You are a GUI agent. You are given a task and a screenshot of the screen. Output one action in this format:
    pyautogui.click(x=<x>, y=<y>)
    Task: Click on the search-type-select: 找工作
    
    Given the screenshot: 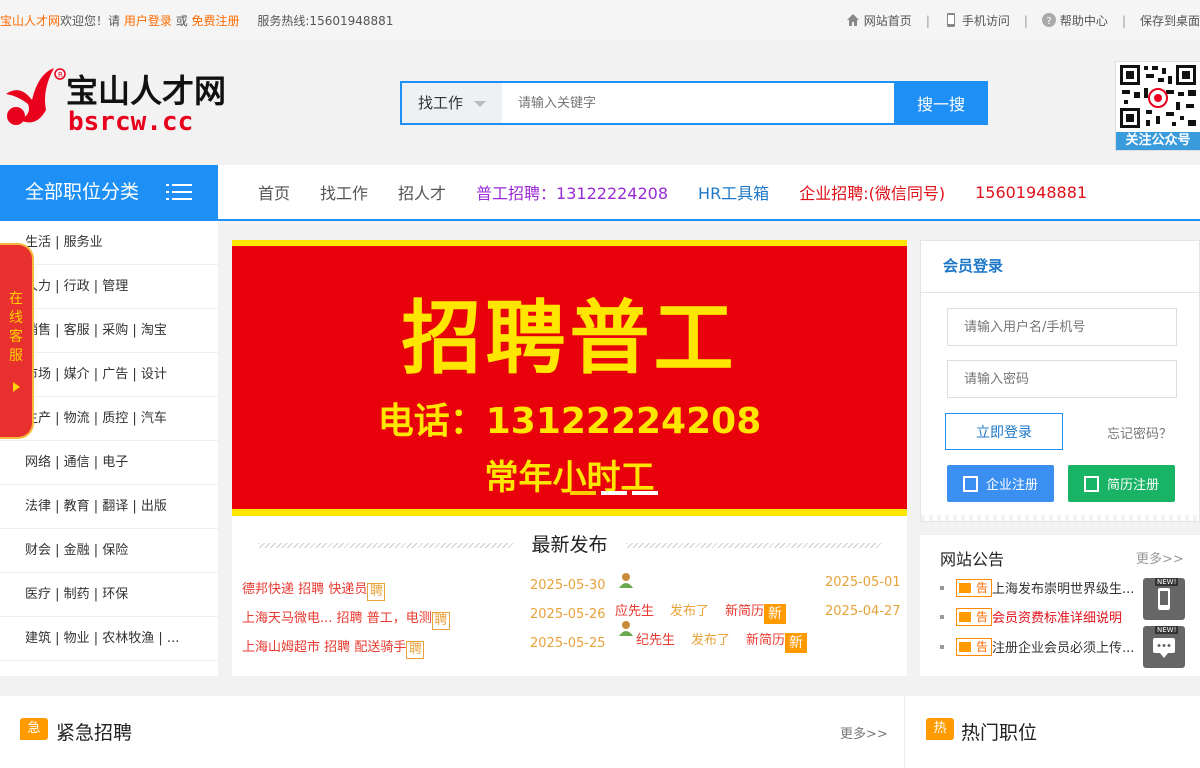 What is the action you would take?
    pyautogui.click(x=452, y=103)
    